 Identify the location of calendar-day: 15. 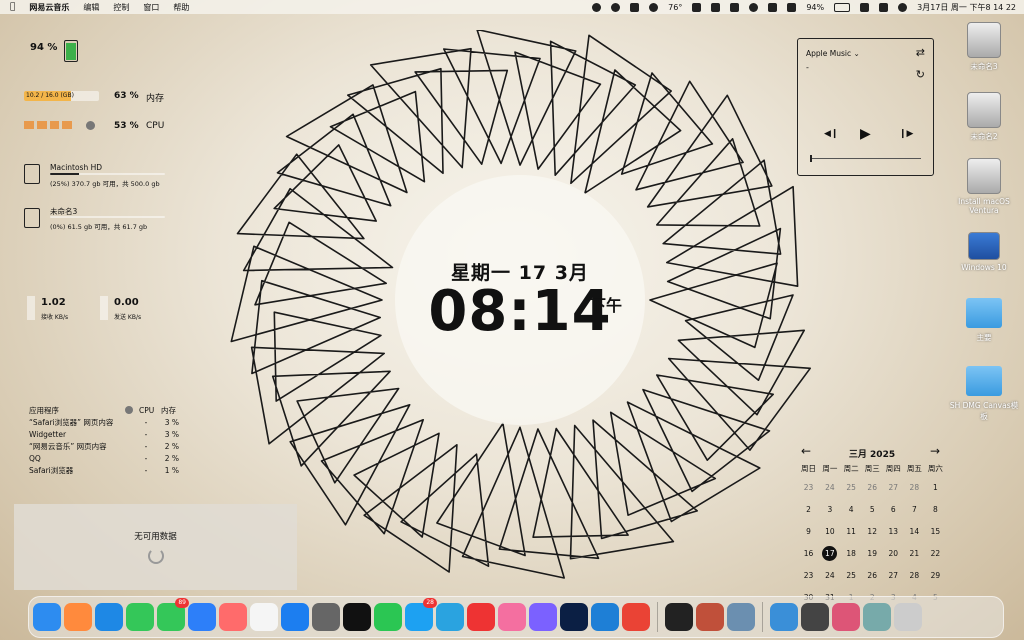
(935, 531).